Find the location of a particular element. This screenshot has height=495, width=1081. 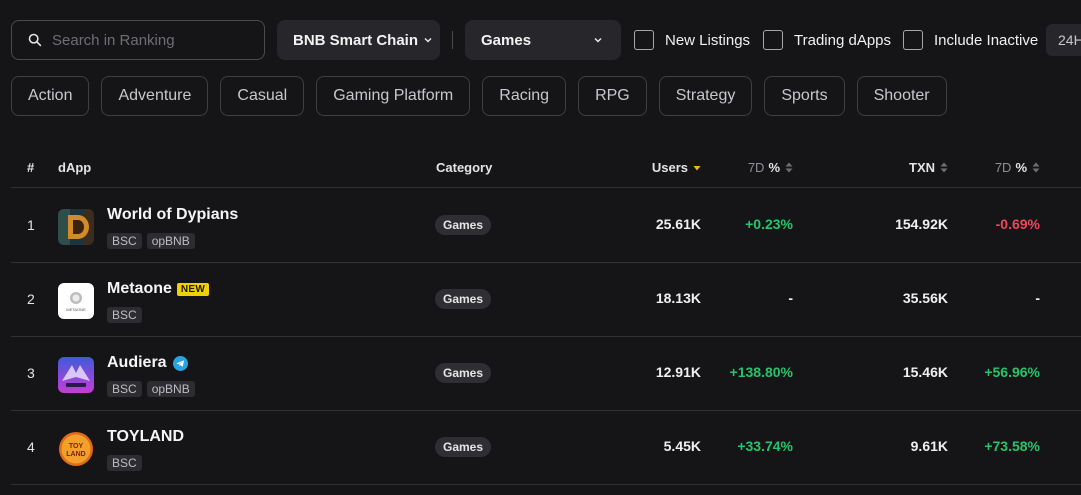

header-users: Users is located at coordinates (676, 167).